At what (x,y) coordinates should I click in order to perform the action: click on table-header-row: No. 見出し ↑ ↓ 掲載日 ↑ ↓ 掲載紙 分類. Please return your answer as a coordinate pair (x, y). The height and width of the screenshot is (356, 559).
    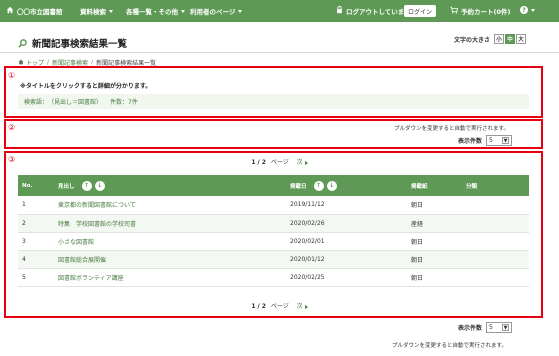
    Looking at the image, I should click on (273, 185).